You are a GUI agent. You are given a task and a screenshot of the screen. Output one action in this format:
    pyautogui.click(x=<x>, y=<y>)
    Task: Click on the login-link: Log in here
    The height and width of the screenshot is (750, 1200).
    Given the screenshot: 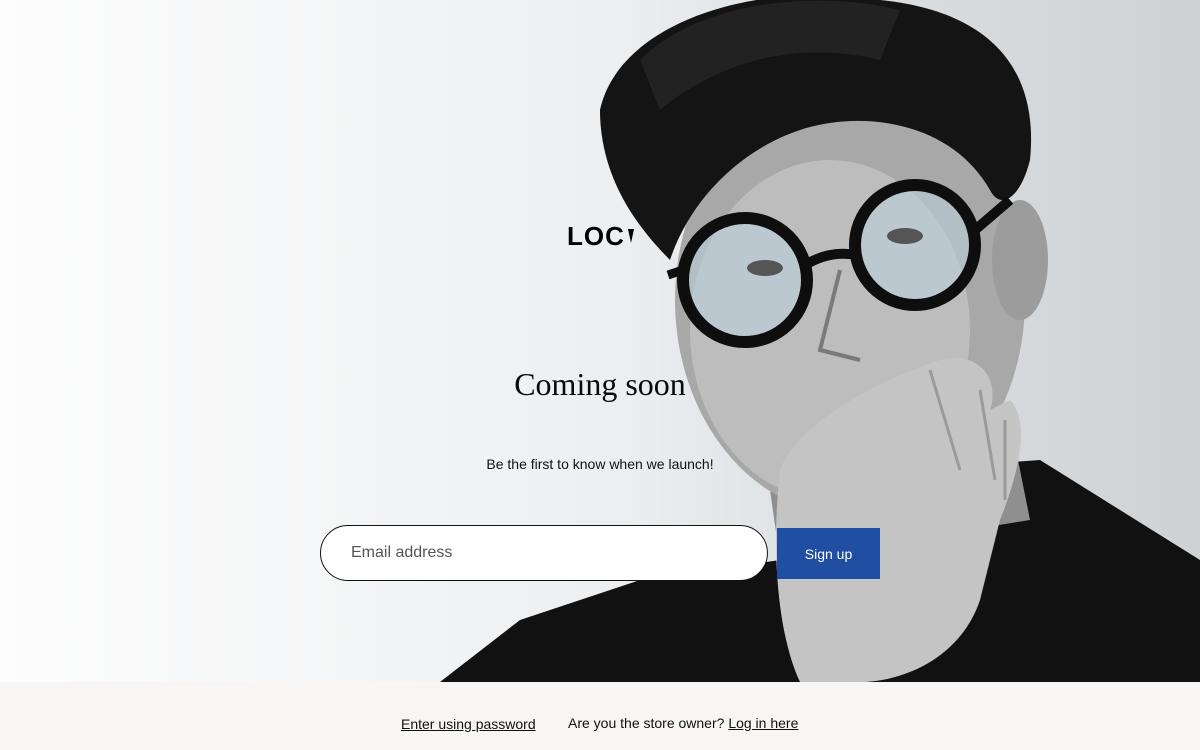 What is the action you would take?
    pyautogui.click(x=763, y=723)
    